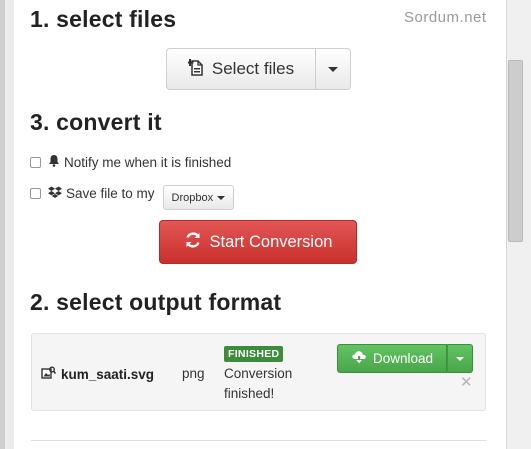  Describe the element at coordinates (54, 162) in the screenshot. I see `bell-icon` at that location.